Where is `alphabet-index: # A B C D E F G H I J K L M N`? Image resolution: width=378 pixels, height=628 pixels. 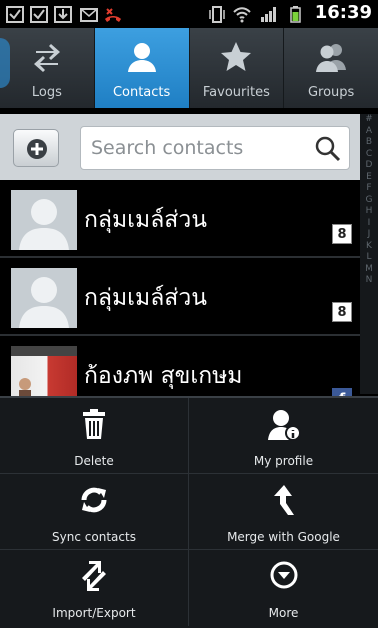 alphabet-index: # A B C D E F G H I J K L M N is located at coordinates (369, 254).